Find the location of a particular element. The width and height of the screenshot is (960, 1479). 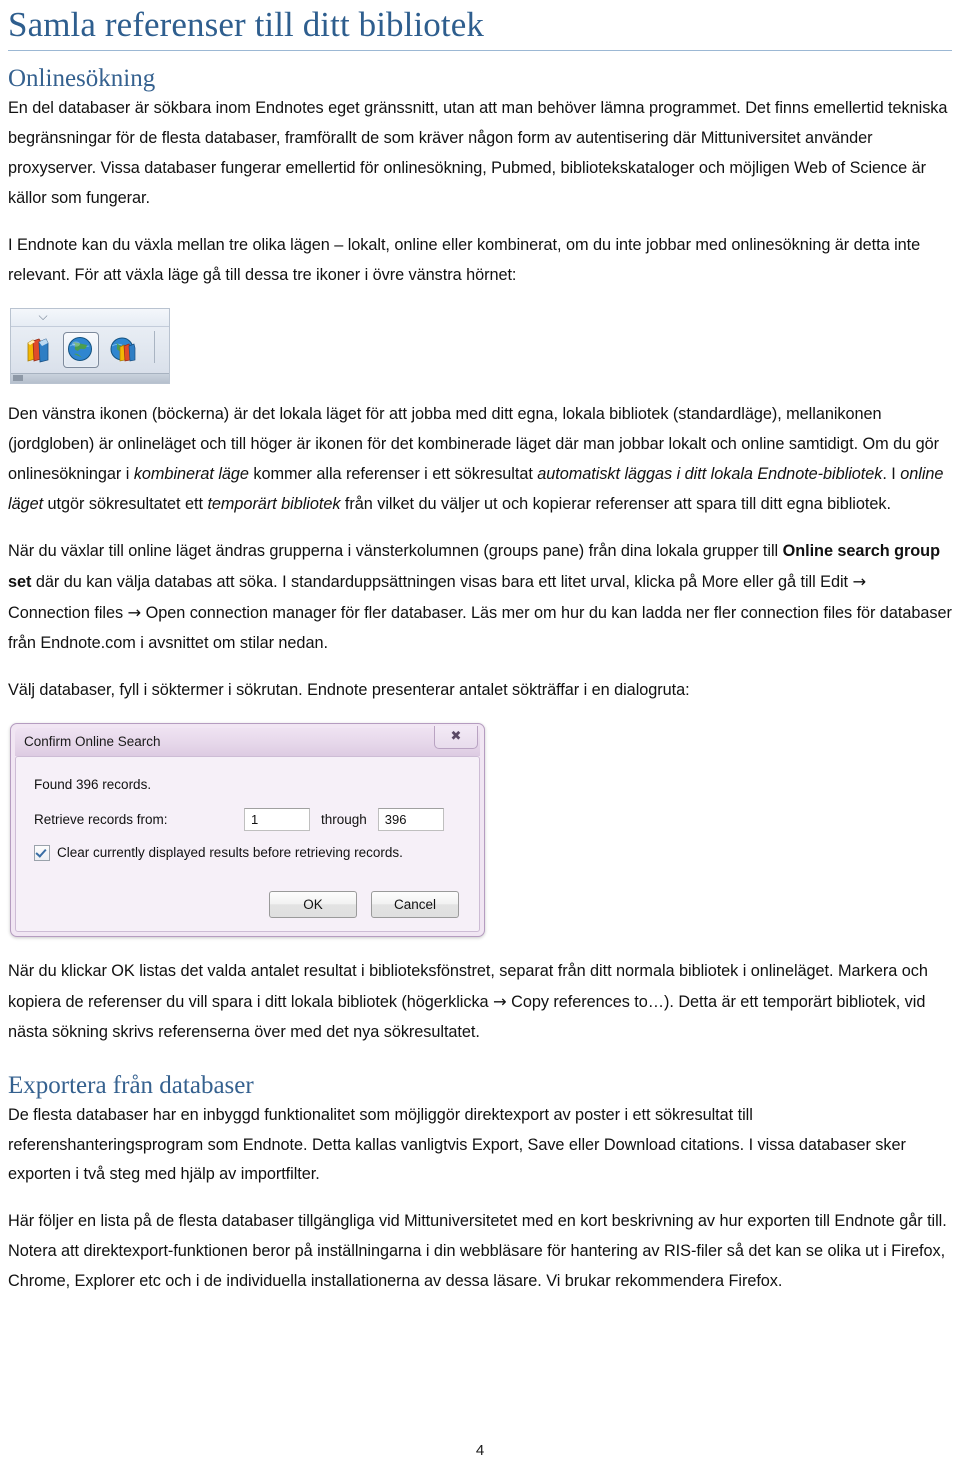

toolbar-bottom-bar is located at coordinates (90, 377).